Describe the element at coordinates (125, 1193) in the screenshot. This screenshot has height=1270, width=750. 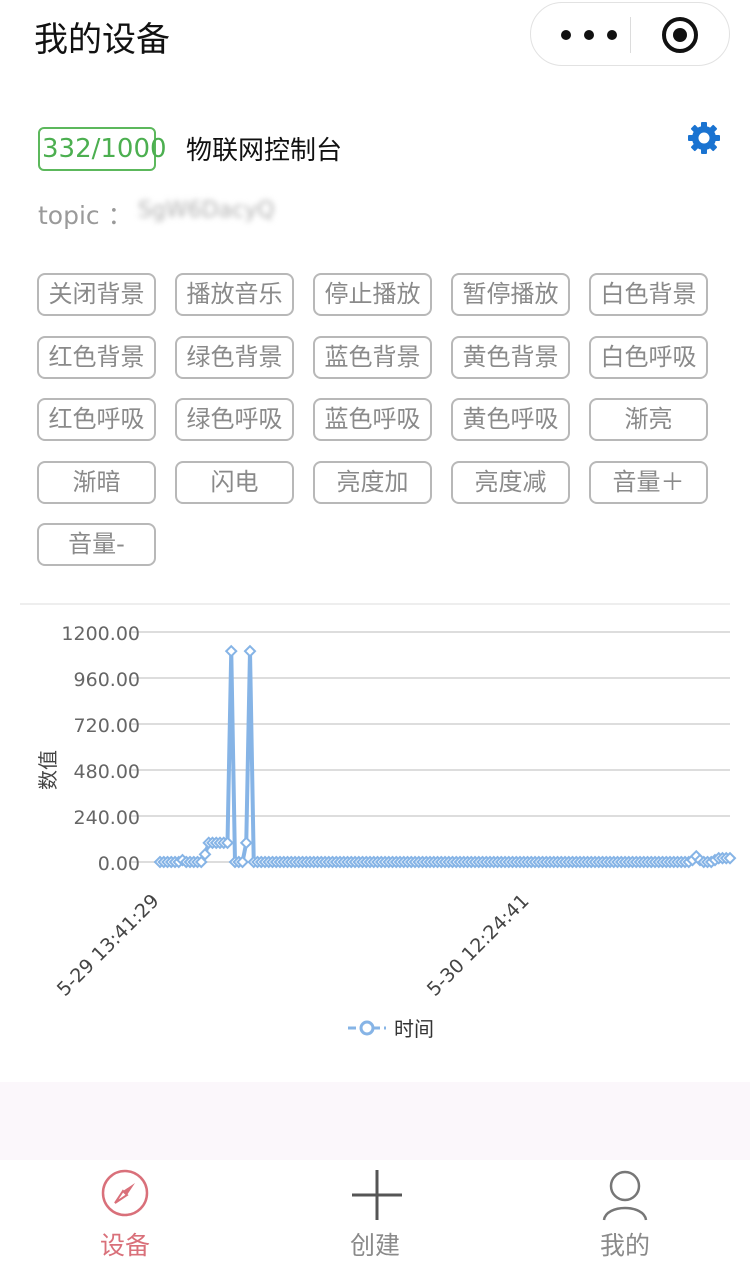
I see `compass-icon` at that location.